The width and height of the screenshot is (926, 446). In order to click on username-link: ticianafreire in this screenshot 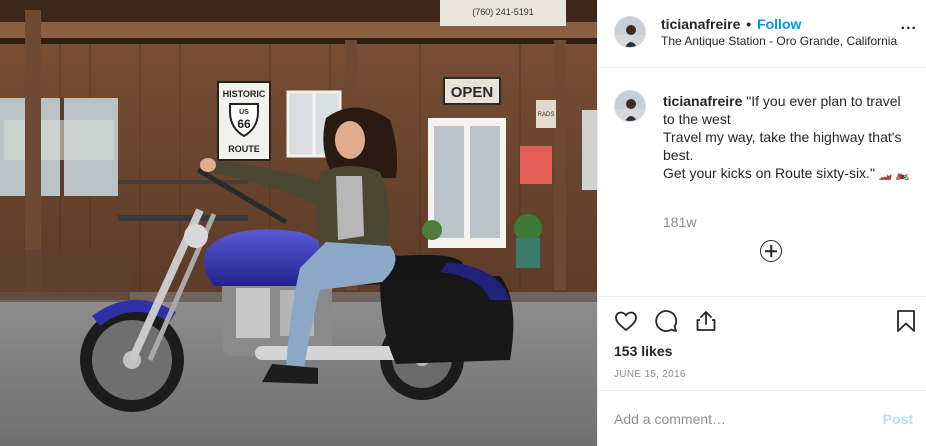, I will do `click(700, 24)`.